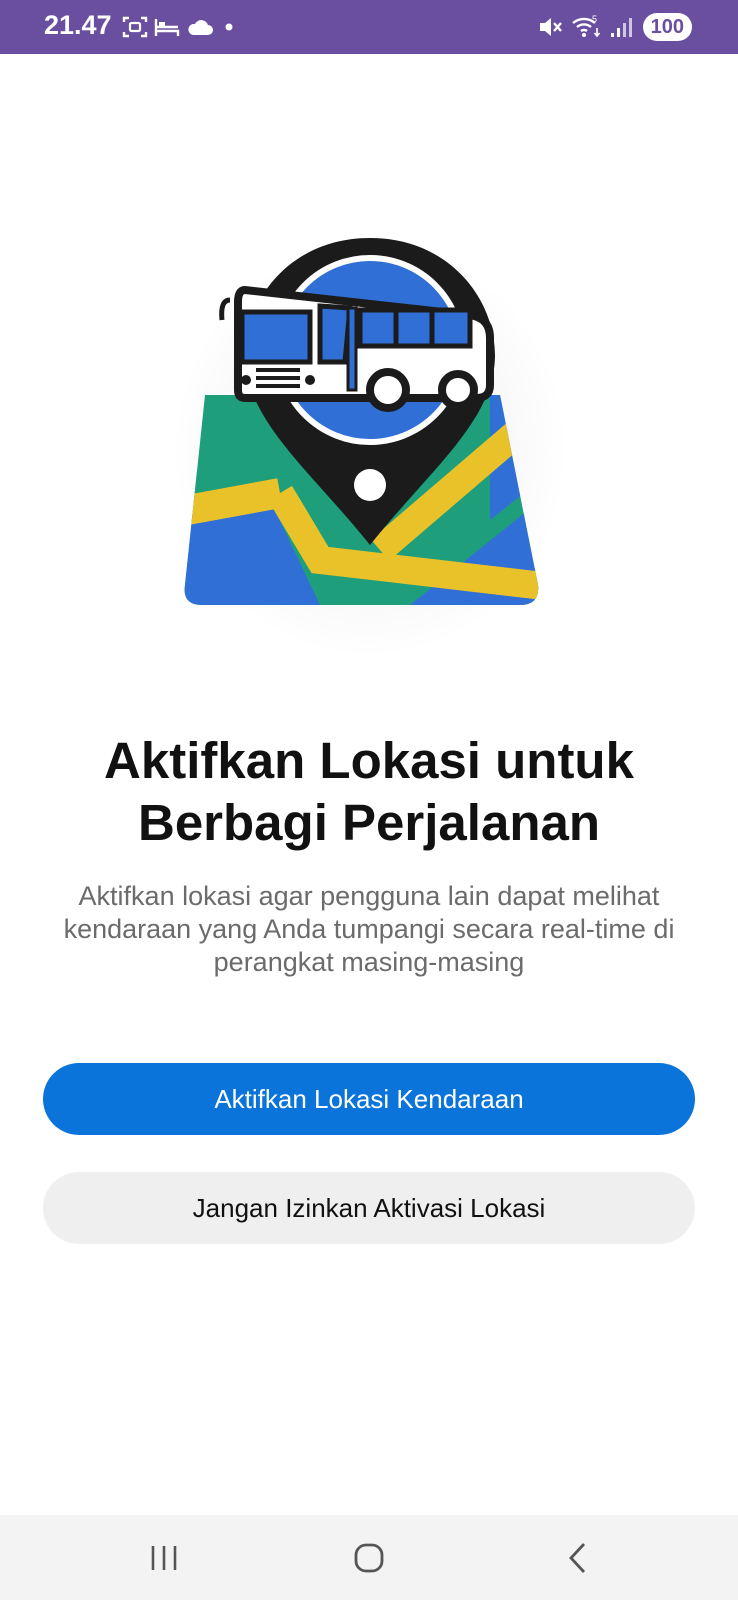 The image size is (738, 1600). I want to click on status-time: 21.47, so click(78, 25).